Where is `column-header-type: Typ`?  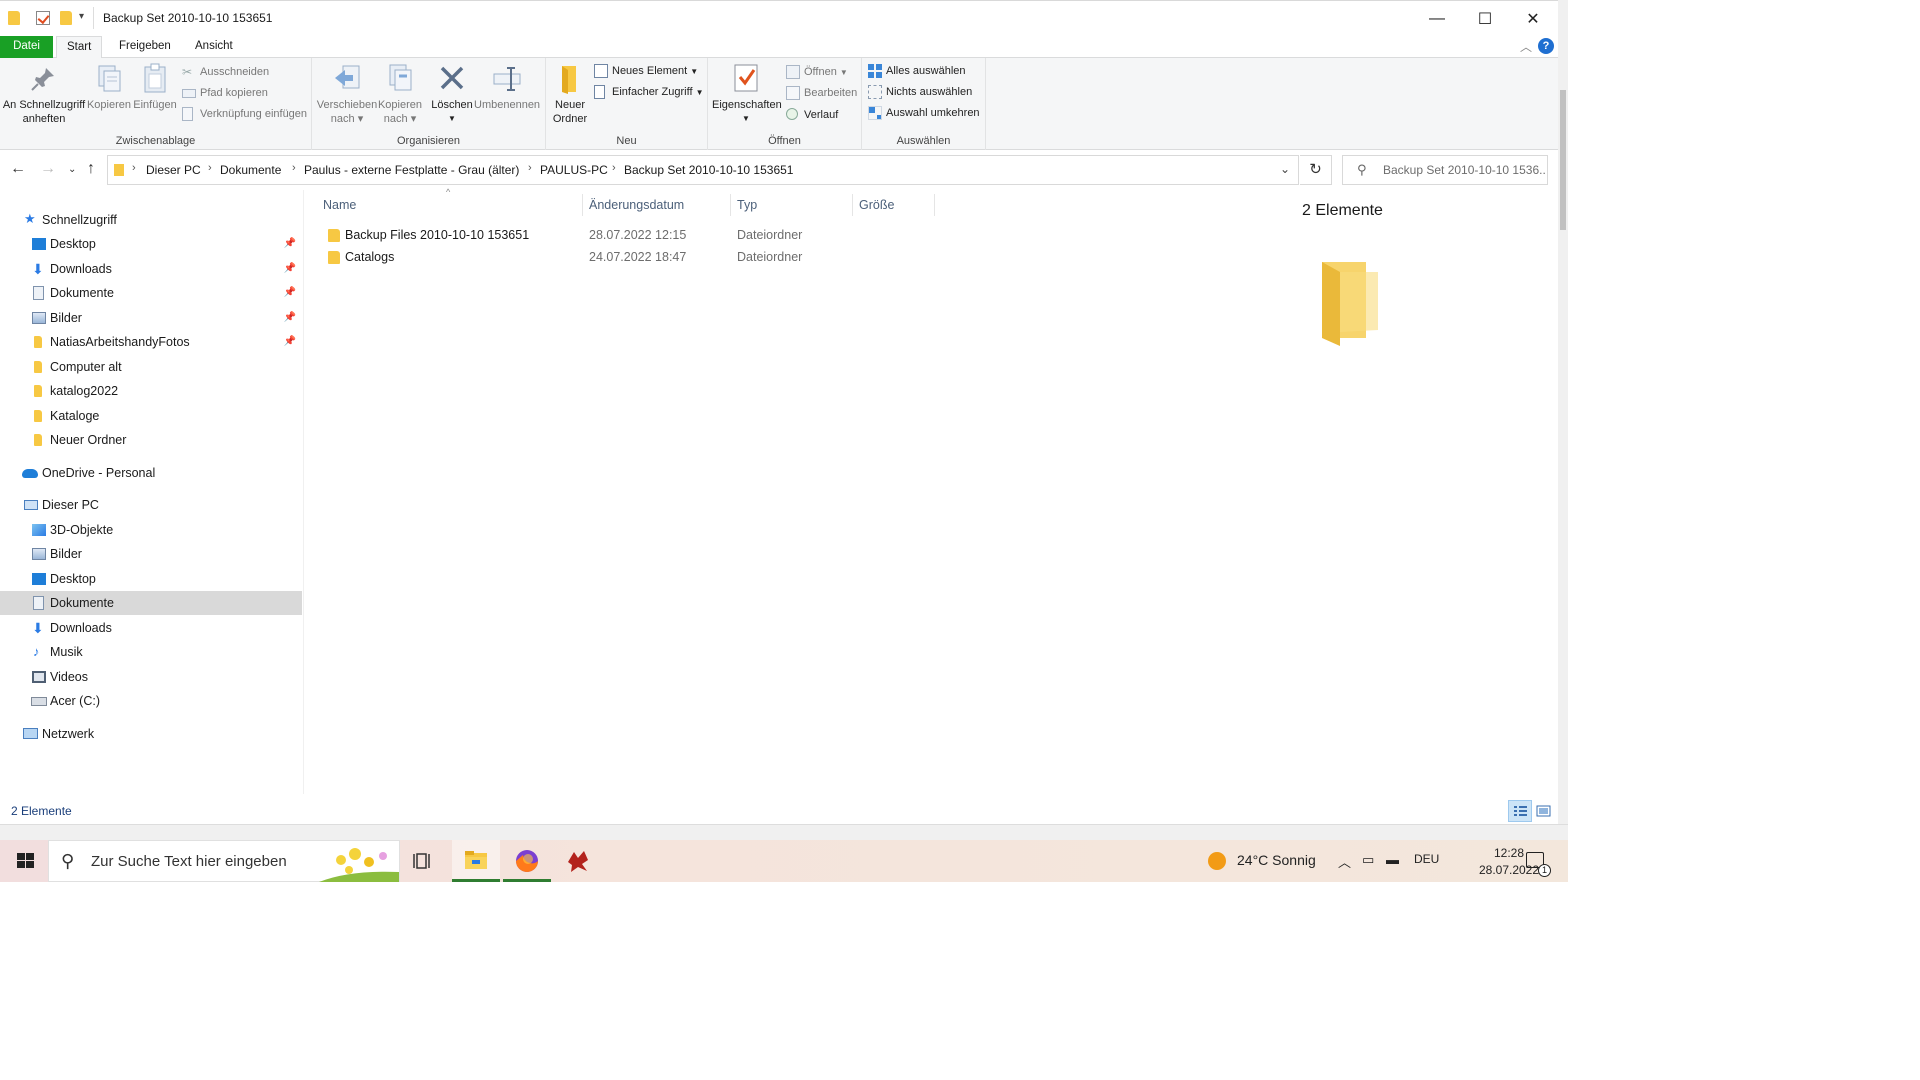 column-header-type: Typ is located at coordinates (792, 205).